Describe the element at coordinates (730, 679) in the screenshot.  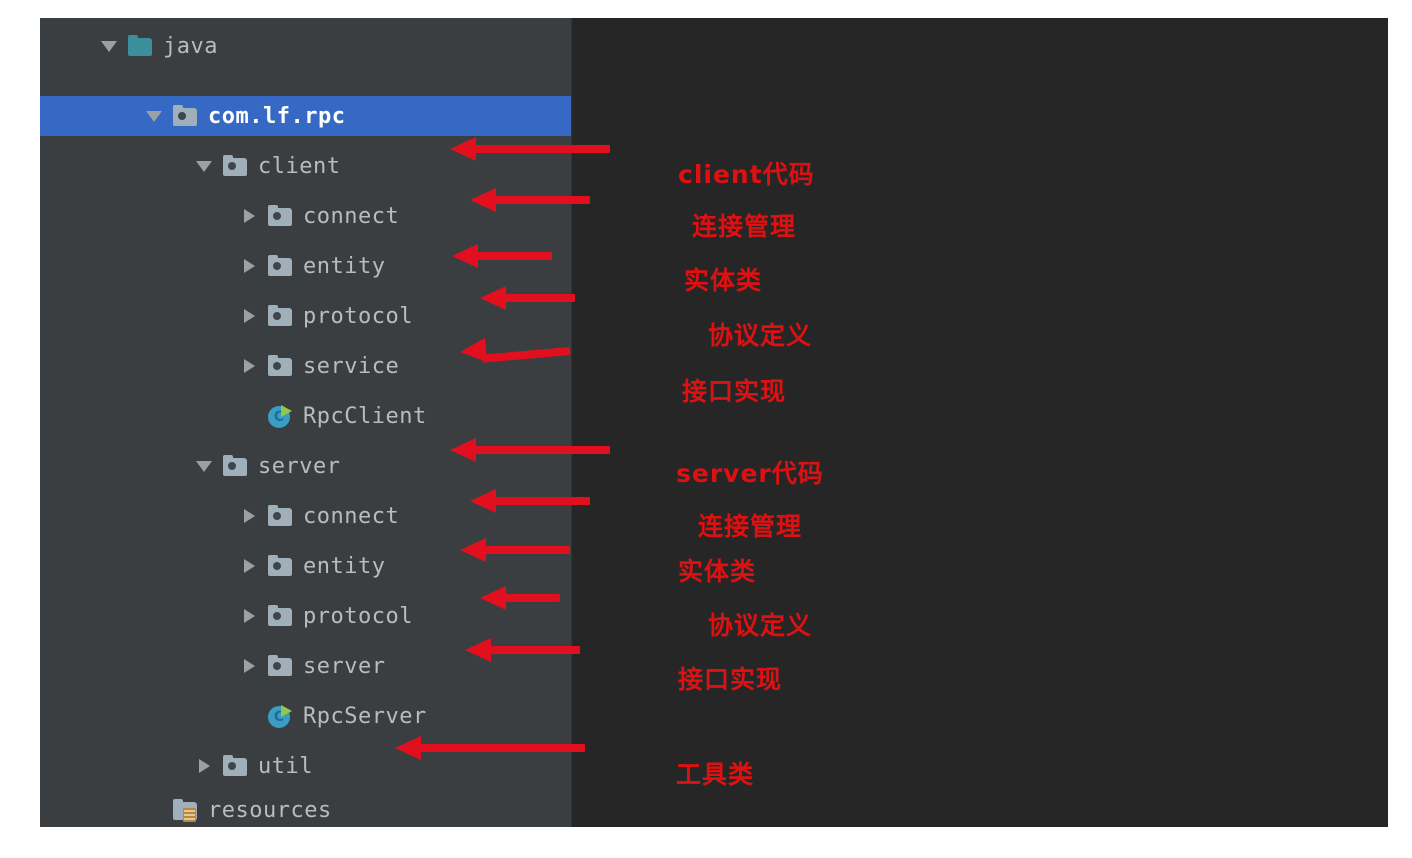
I see `annotation-server-server: 接口实现` at that location.